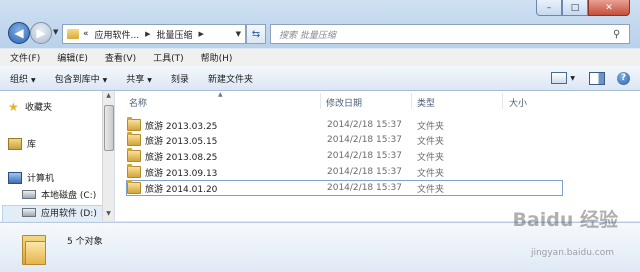 This screenshot has width=640, height=272. Describe the element at coordinates (167, 57) in the screenshot. I see `menu-tools: 工具(T)` at that location.